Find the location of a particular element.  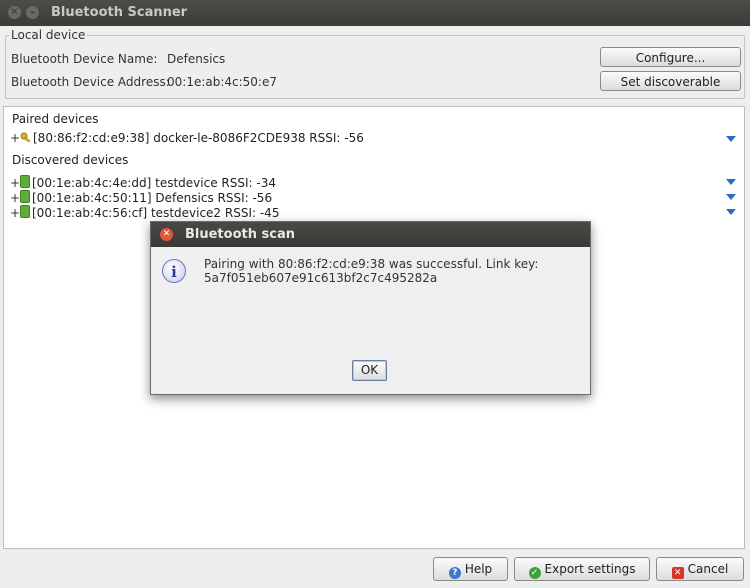

set-discoverable-button: Set discoverable is located at coordinates (670, 81).